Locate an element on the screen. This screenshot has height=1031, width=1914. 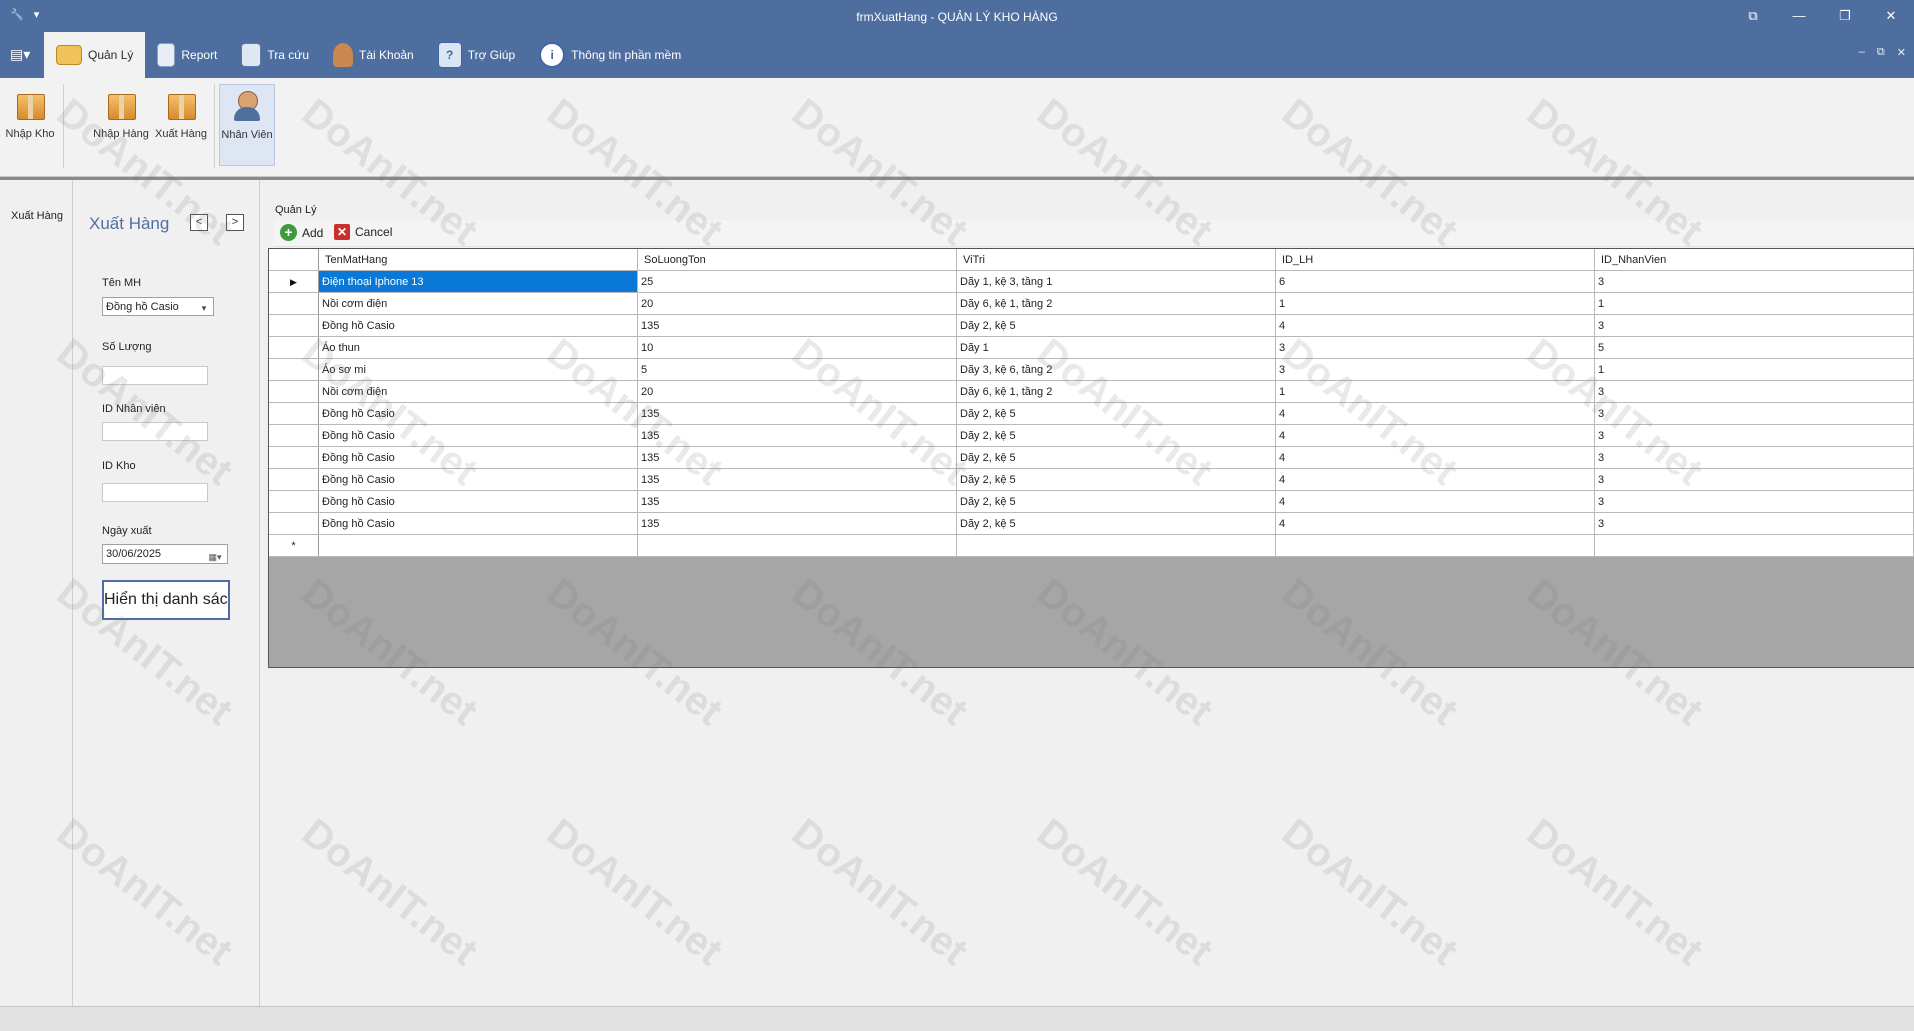
table-cell: Dãy 3, kệ 6, tầng 2 is located at coordinates (1116, 369).